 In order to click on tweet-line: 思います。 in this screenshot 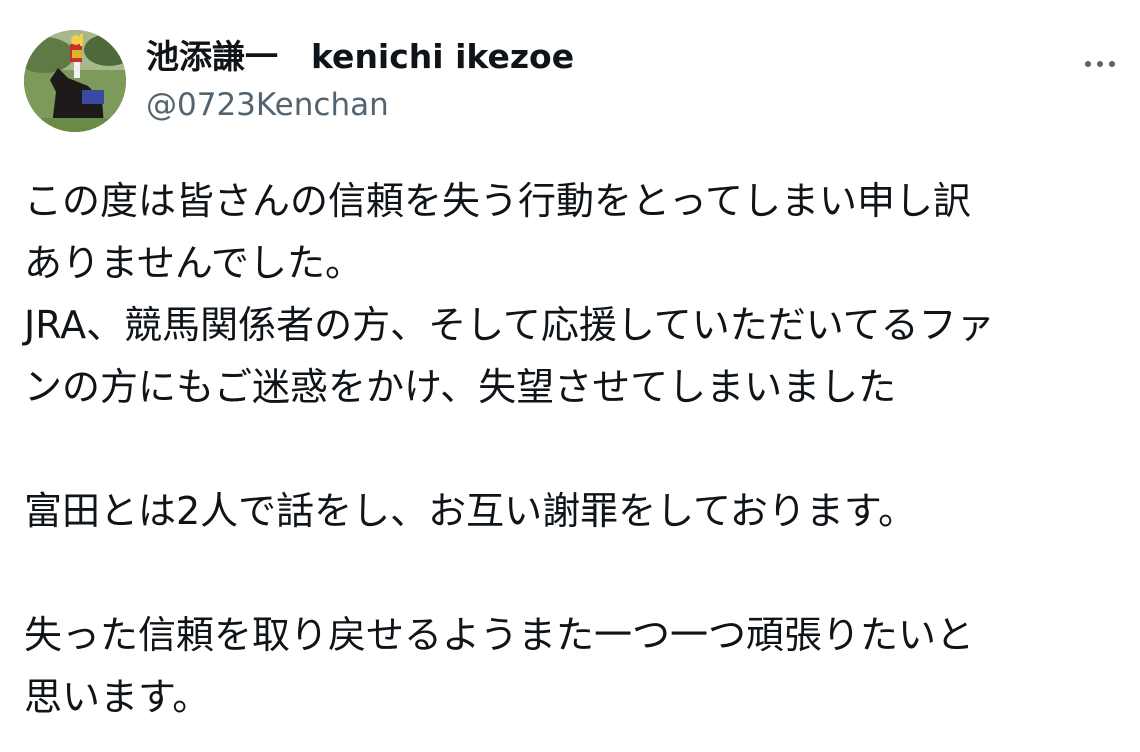, I will do `click(117, 697)`.